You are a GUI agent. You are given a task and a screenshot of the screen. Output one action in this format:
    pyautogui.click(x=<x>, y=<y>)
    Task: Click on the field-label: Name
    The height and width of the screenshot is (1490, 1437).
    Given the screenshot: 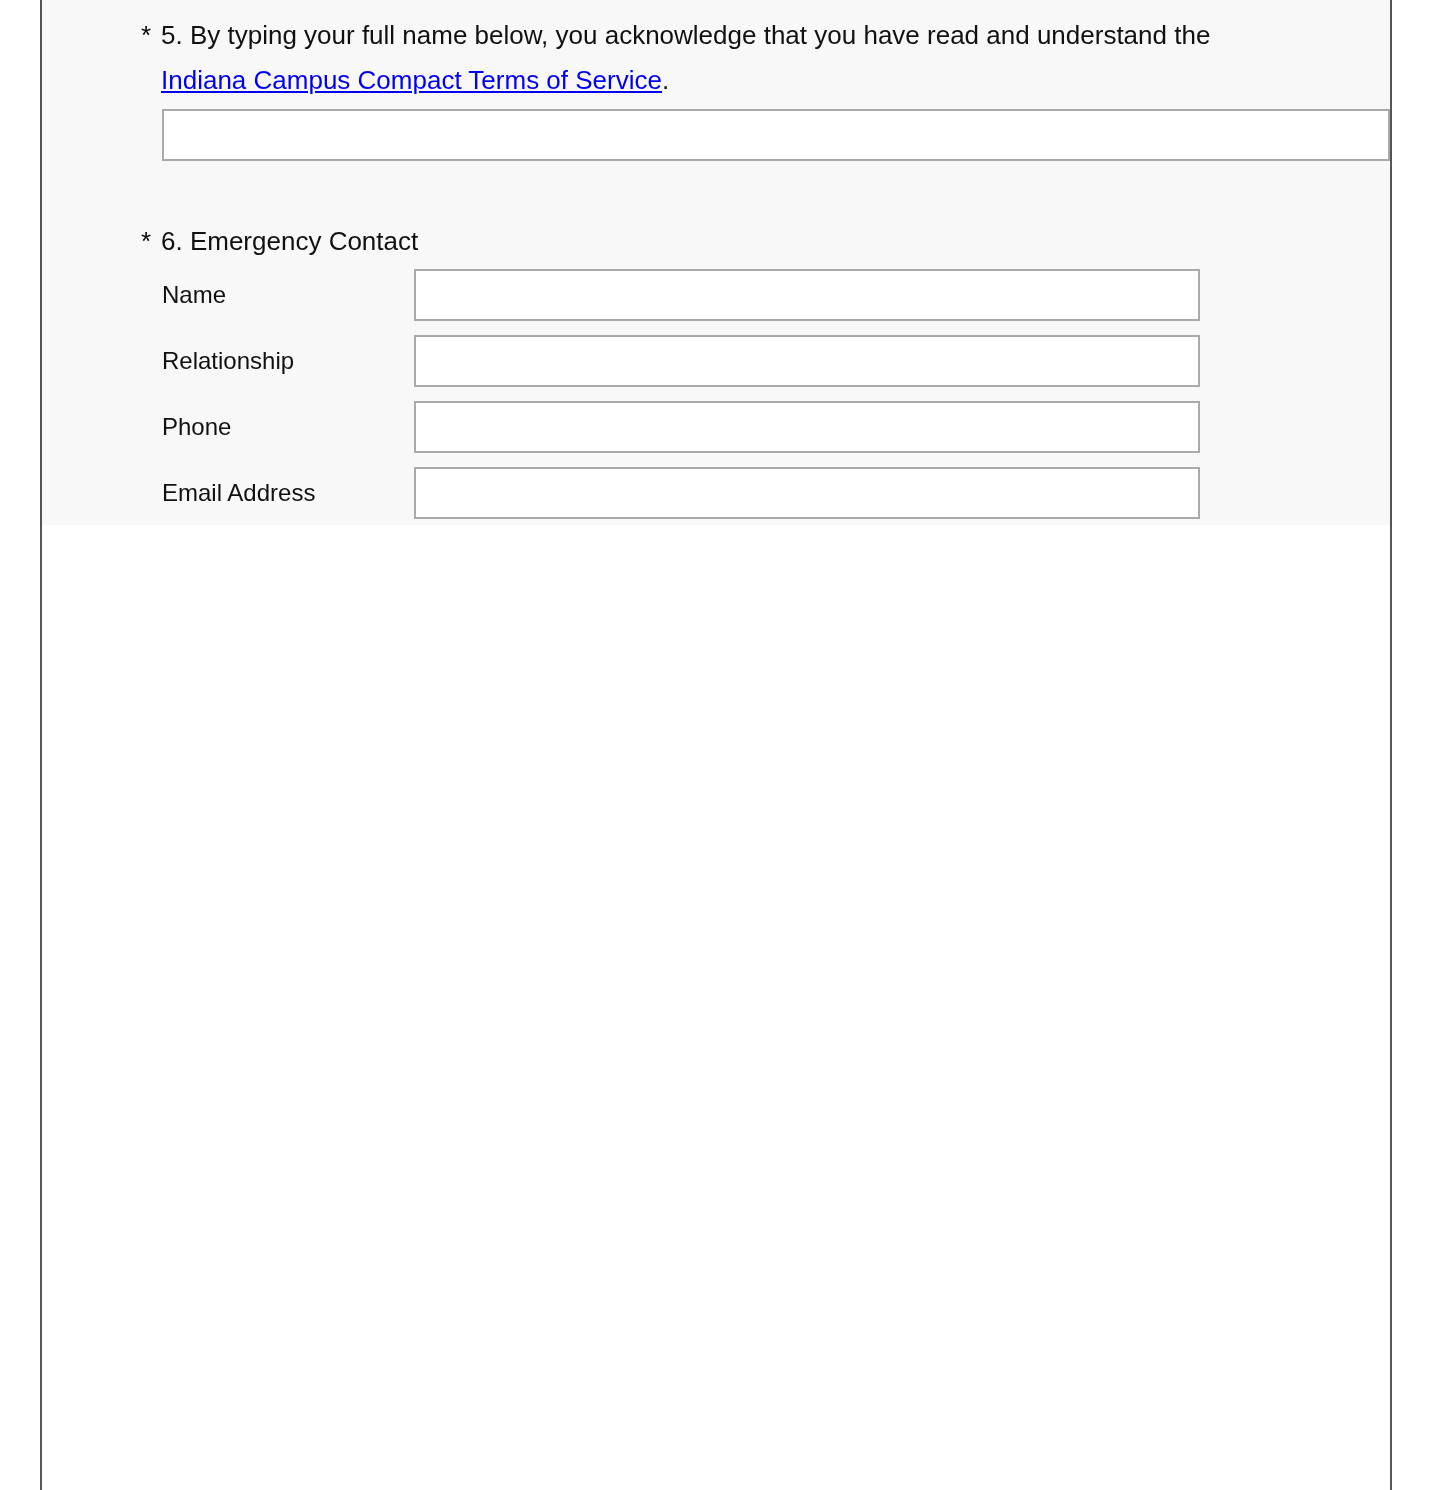 What is the action you would take?
    pyautogui.click(x=195, y=295)
    